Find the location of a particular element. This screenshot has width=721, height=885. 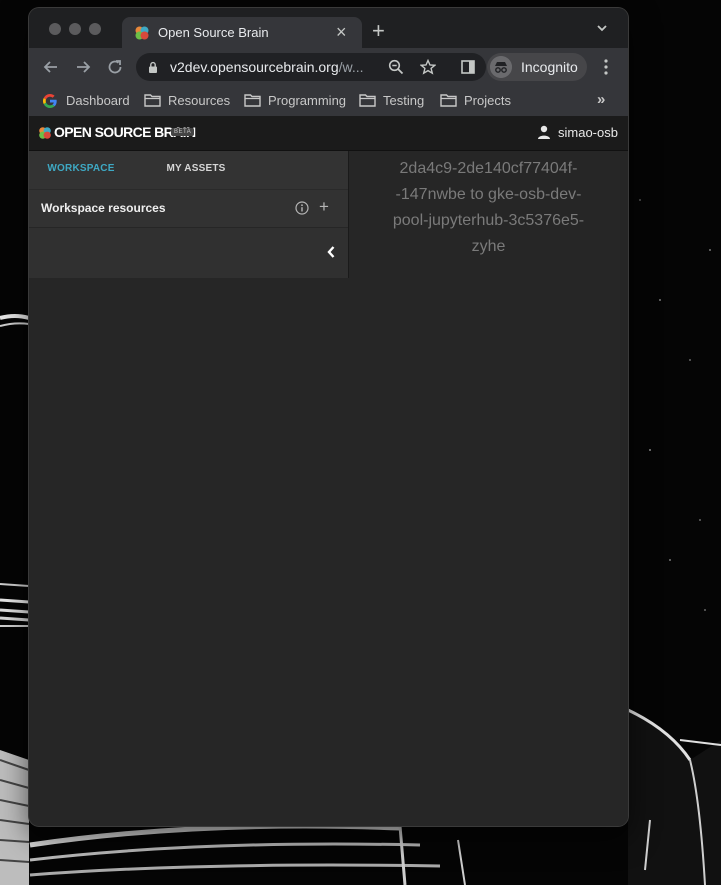

workspace-resources-title: Workspace resources is located at coordinates (103, 208).